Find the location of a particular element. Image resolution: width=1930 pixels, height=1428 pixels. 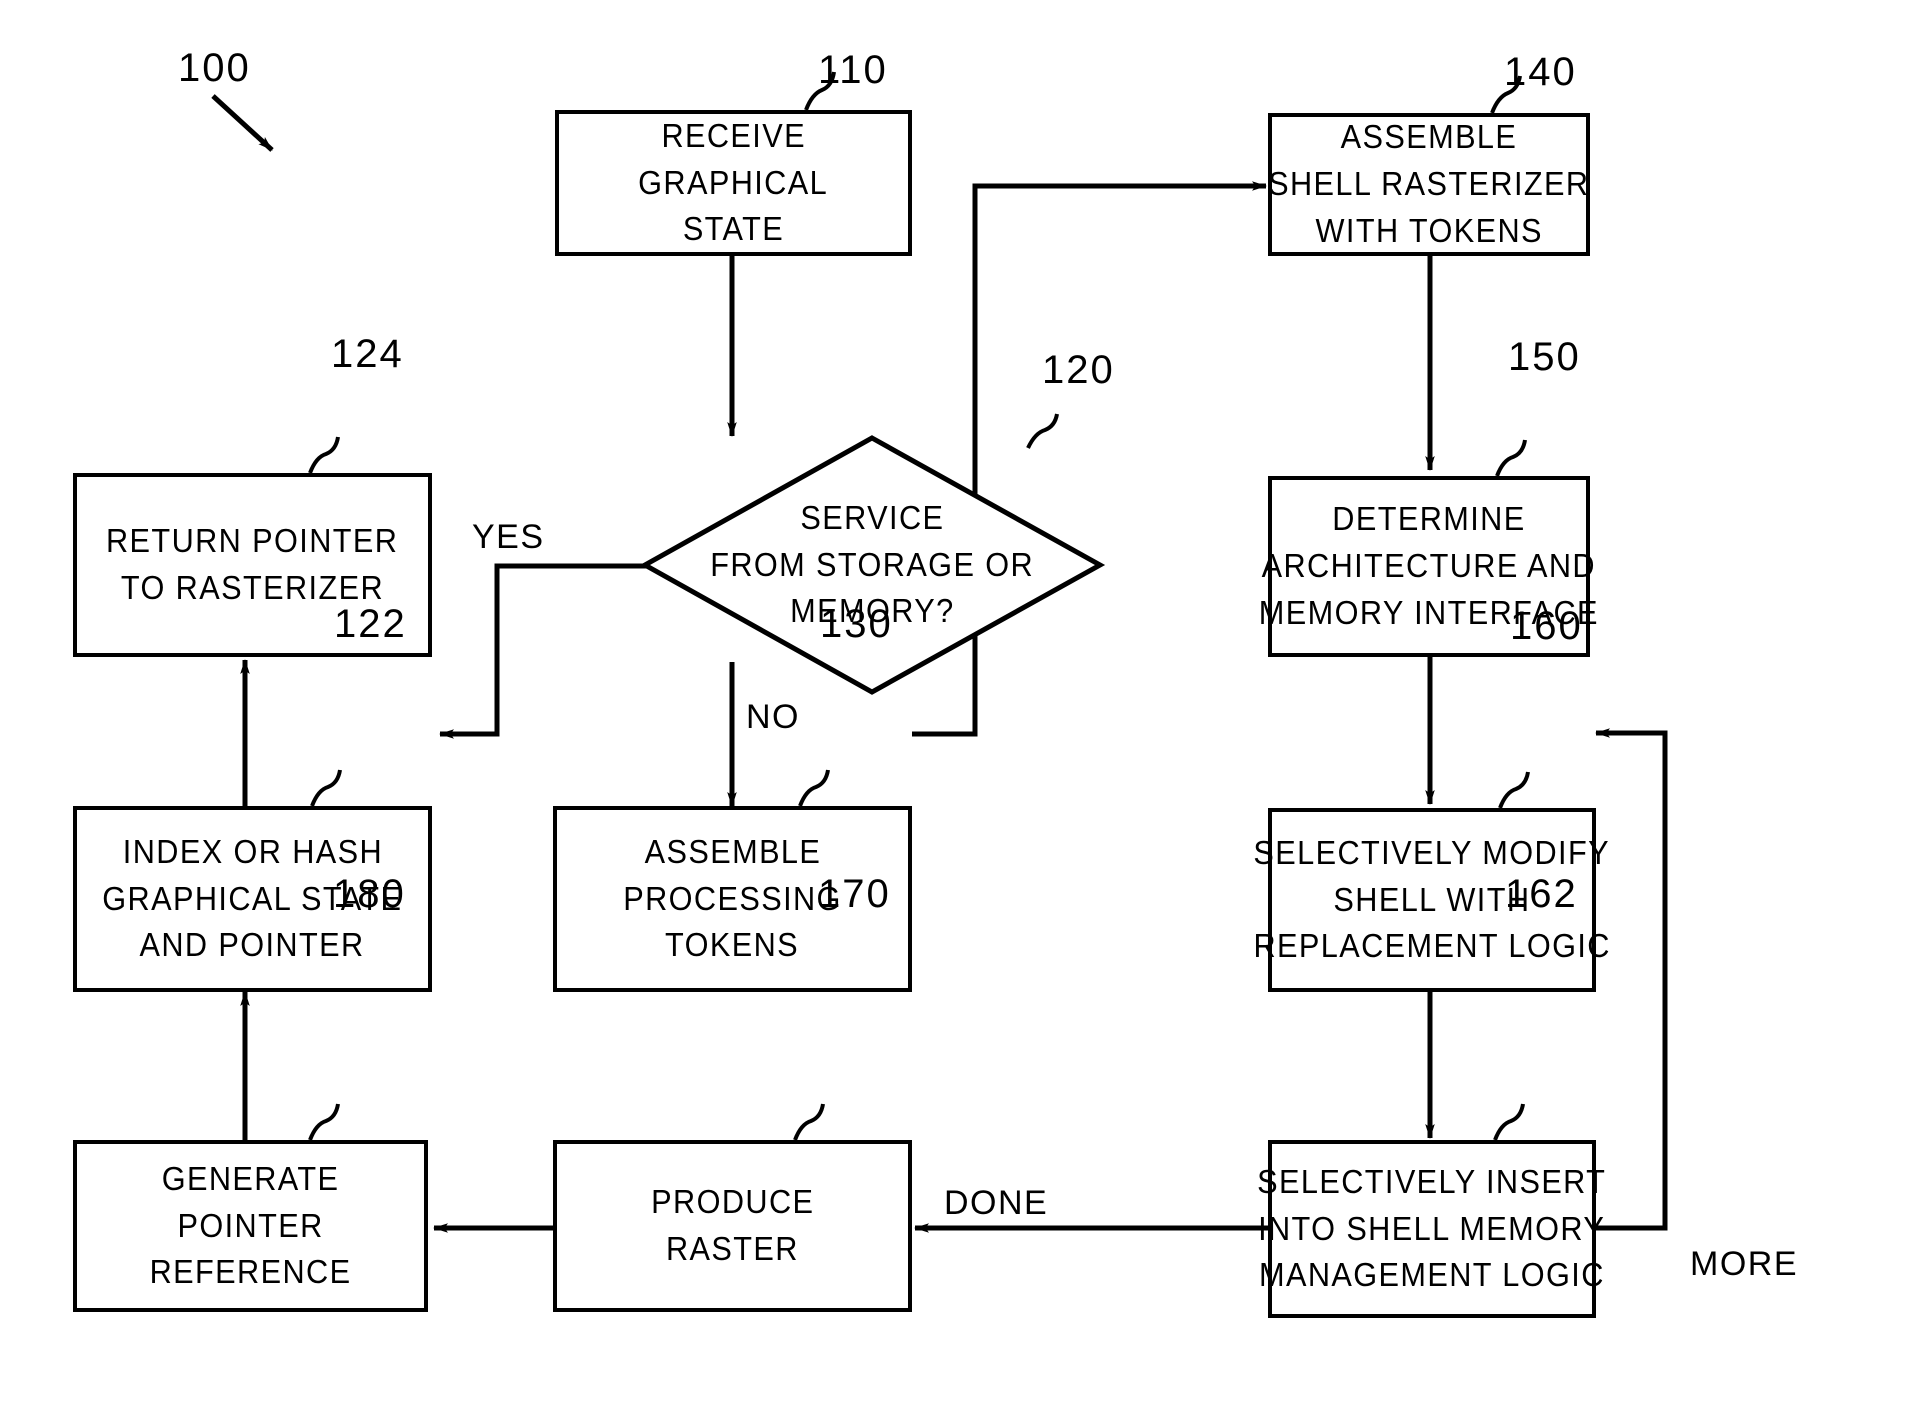

node-assemble-shell-rasterizer-with-tokens: ASSEMBLE SHELL RASTERIZER WITH TOKENS is located at coordinates (1429, 184).